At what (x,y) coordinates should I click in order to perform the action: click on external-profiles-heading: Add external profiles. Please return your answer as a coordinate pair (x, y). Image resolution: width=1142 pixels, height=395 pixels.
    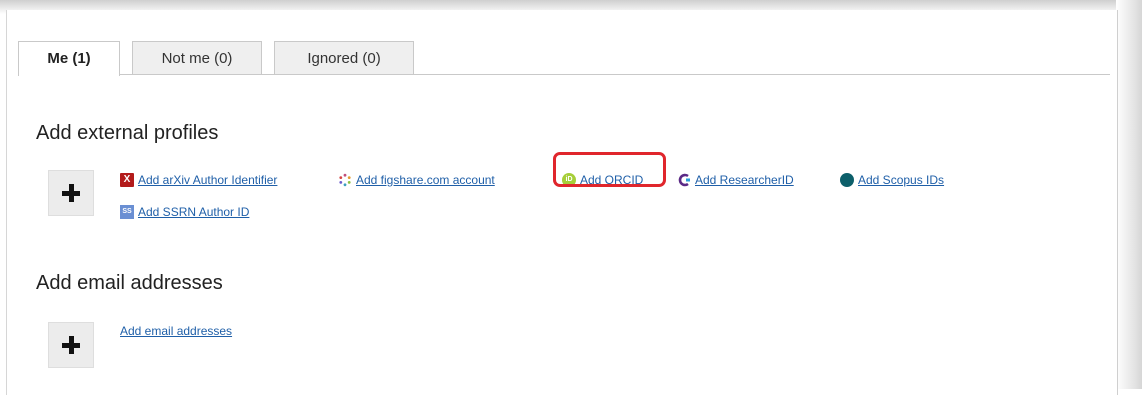
    Looking at the image, I should click on (127, 133).